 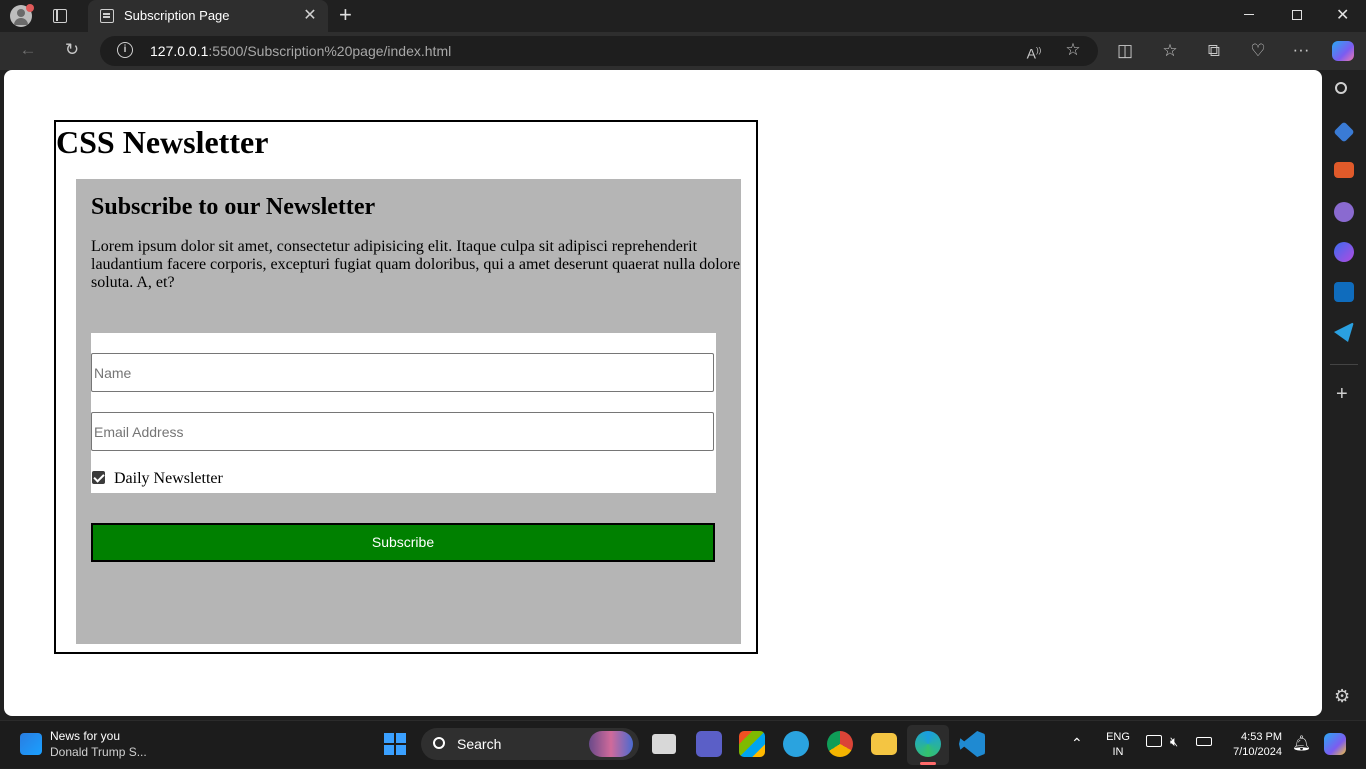 What do you see at coordinates (107, 16) in the screenshot?
I see `page-favicon-icon` at bounding box center [107, 16].